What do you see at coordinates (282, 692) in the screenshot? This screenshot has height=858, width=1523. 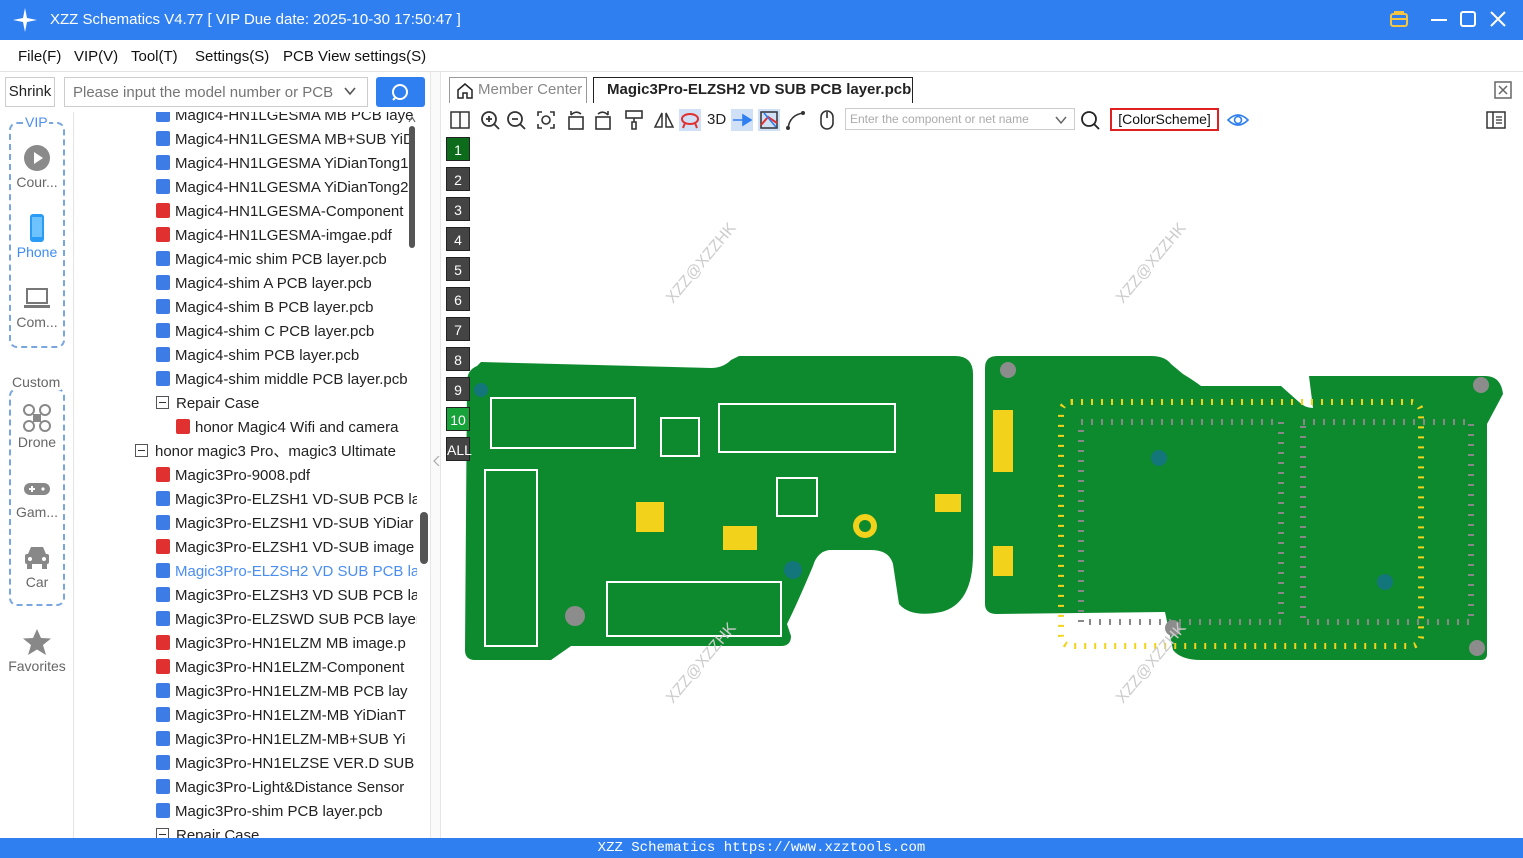 I see `tree-item: Magic3Pro-HN1ELZM-MB PCB lay` at bounding box center [282, 692].